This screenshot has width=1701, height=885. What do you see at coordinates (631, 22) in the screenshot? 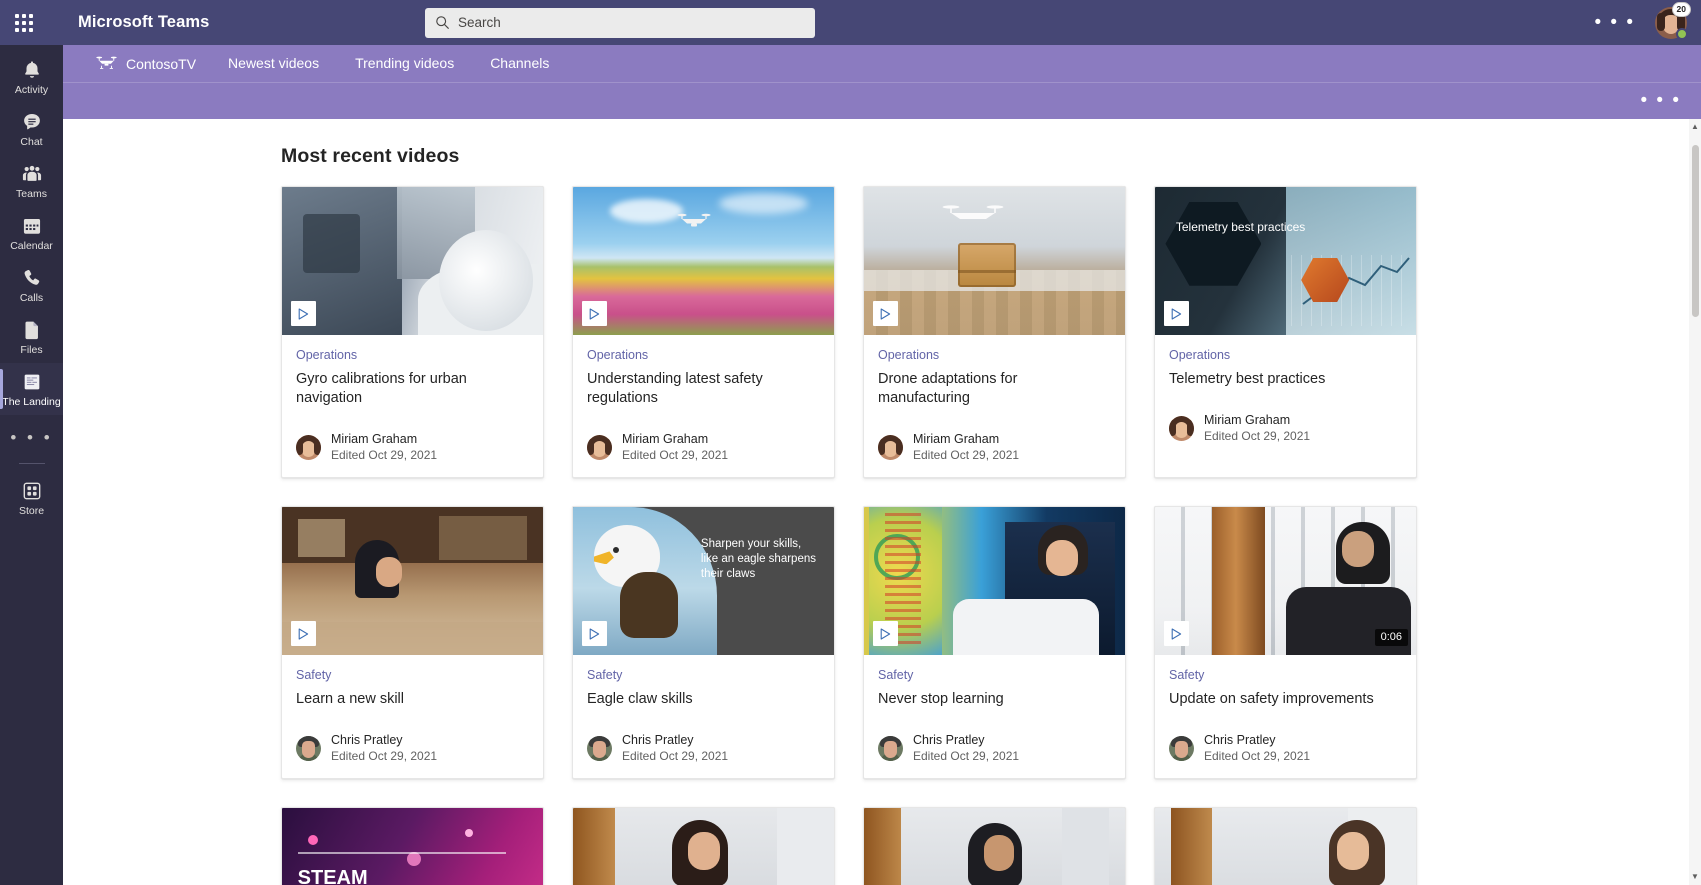
I see `search-input` at bounding box center [631, 22].